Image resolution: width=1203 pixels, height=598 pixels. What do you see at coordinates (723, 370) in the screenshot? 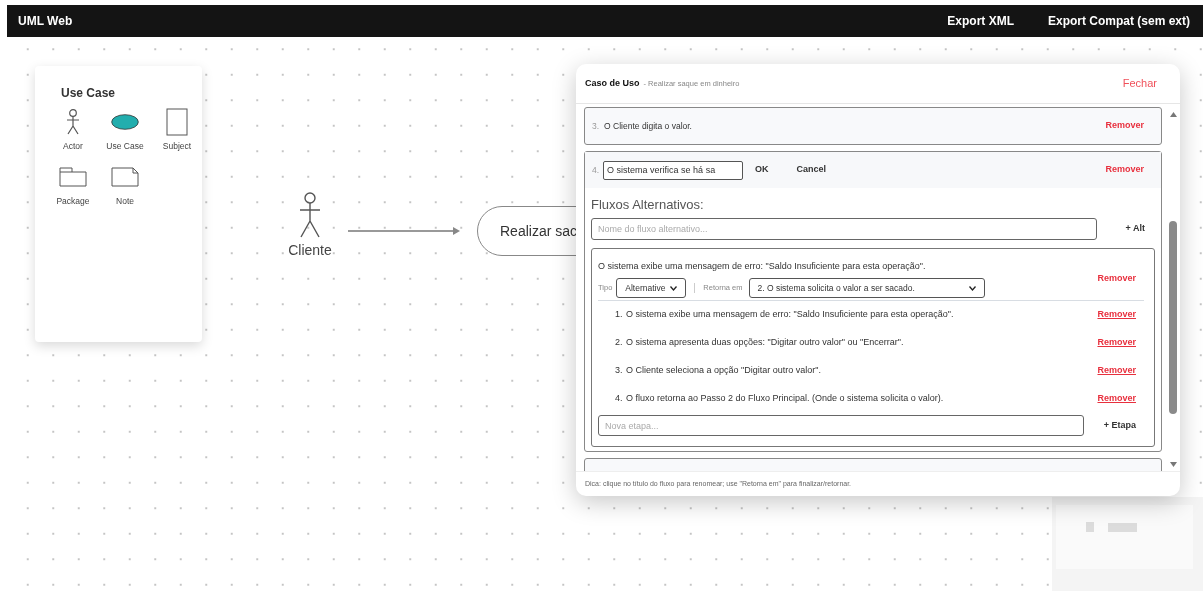
I see `step-text: O Cliente seleciona a opção "Digitar outro valor".` at bounding box center [723, 370].